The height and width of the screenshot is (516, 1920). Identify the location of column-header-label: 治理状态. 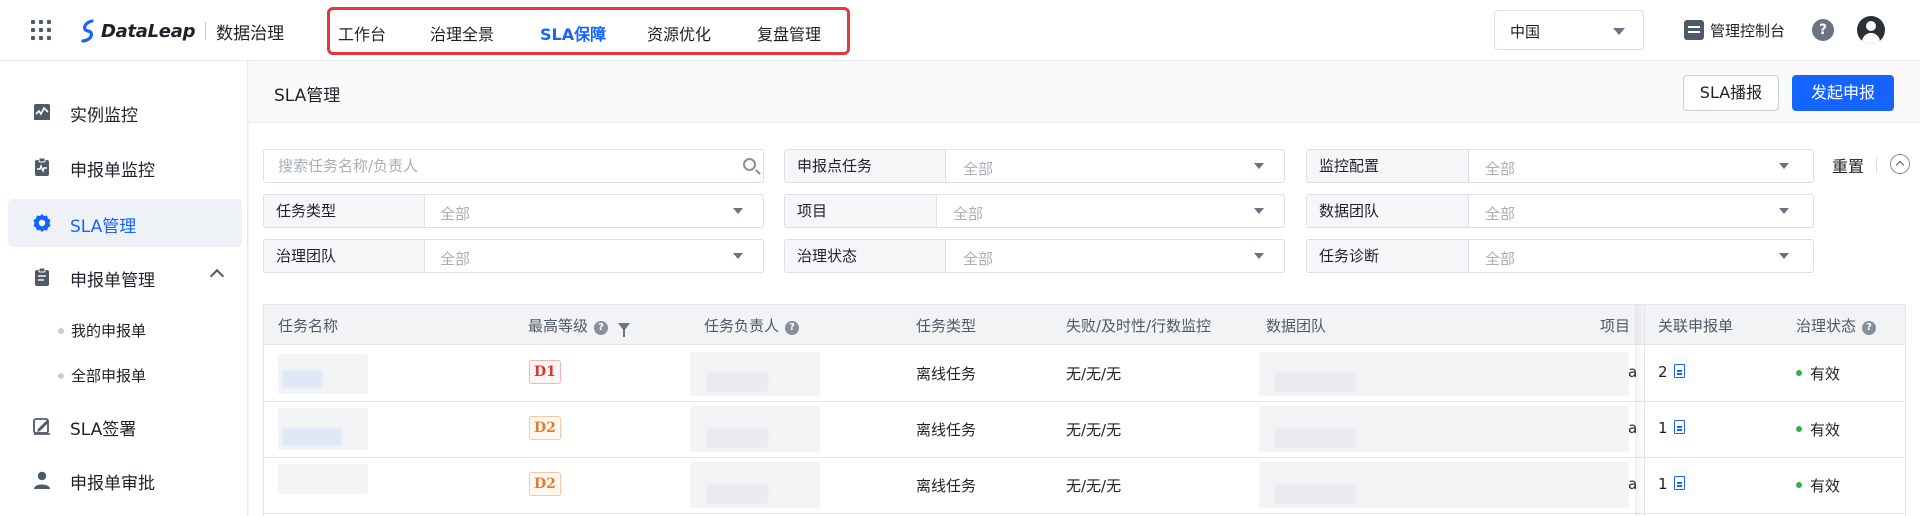
(1826, 326).